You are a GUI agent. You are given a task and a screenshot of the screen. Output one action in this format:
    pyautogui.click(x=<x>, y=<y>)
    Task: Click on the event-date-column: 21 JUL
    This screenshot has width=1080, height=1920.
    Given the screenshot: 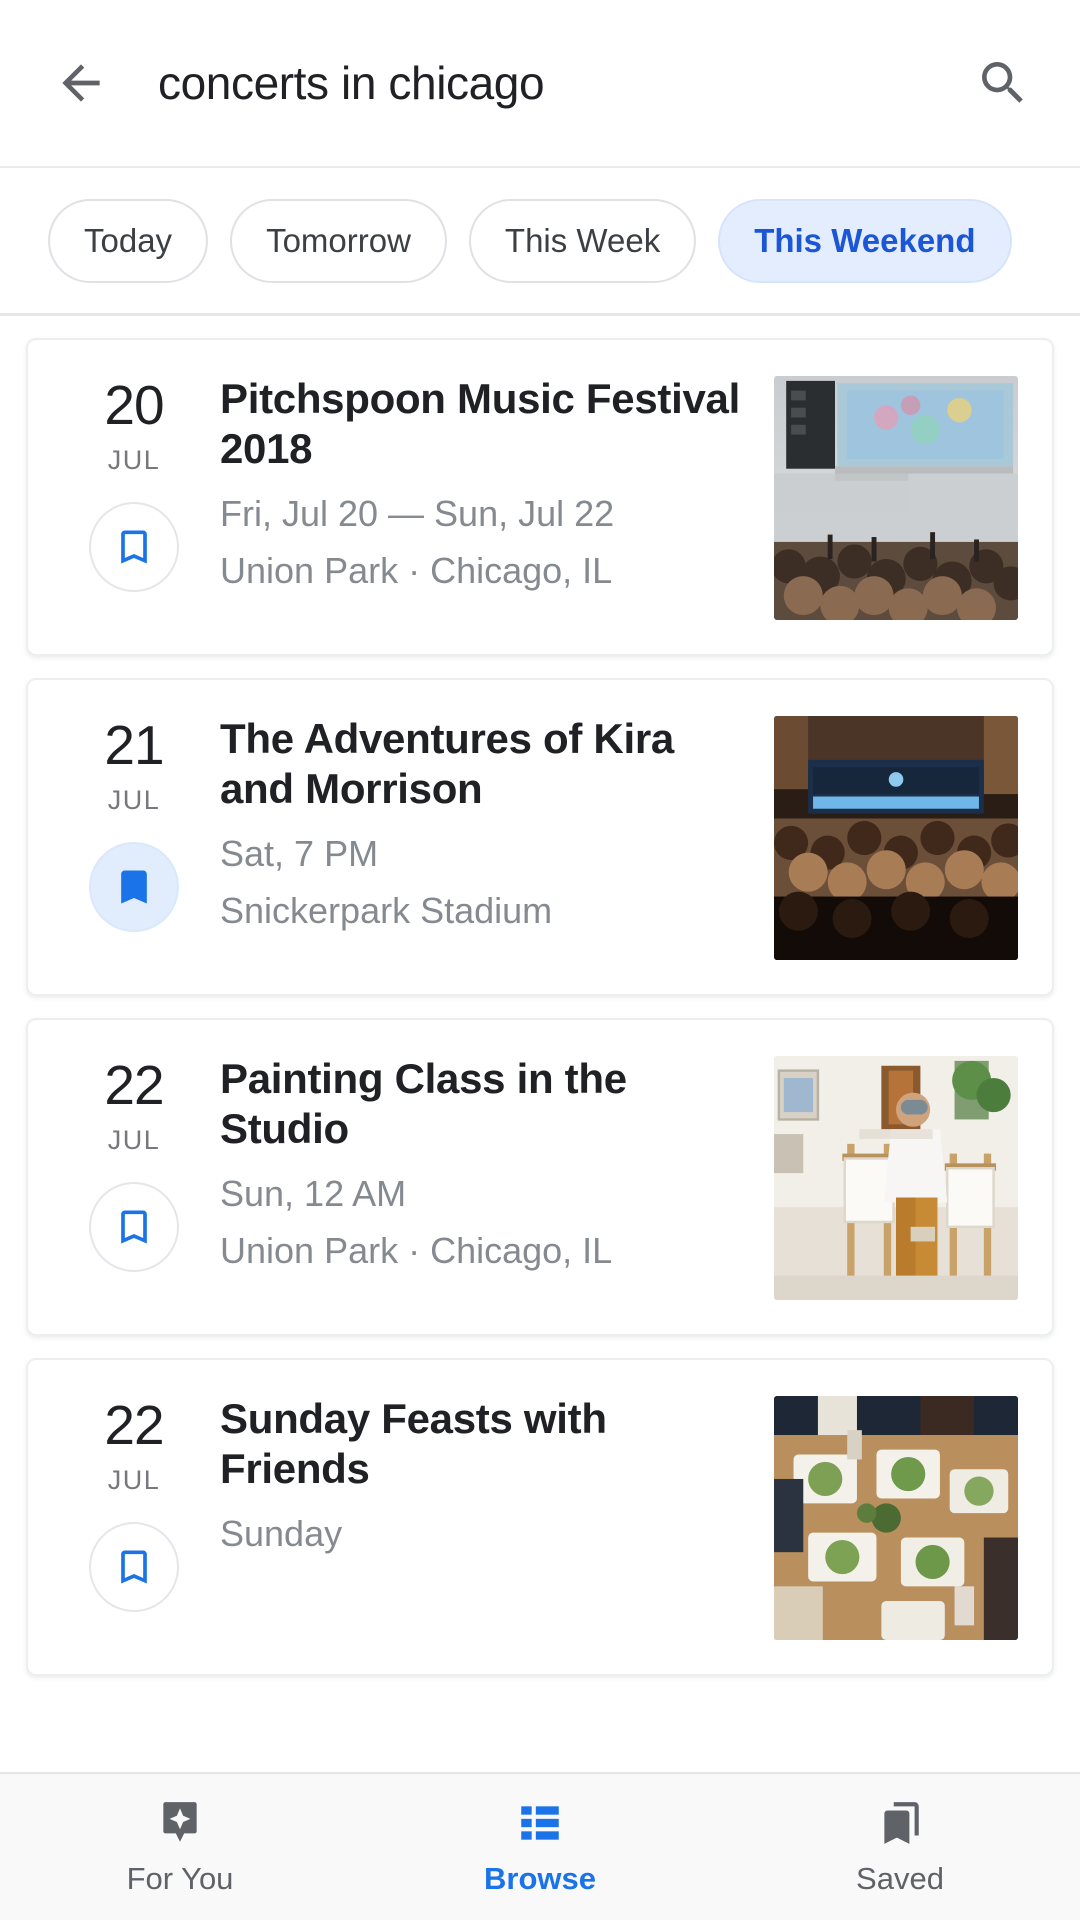 What is the action you would take?
    pyautogui.click(x=134, y=823)
    